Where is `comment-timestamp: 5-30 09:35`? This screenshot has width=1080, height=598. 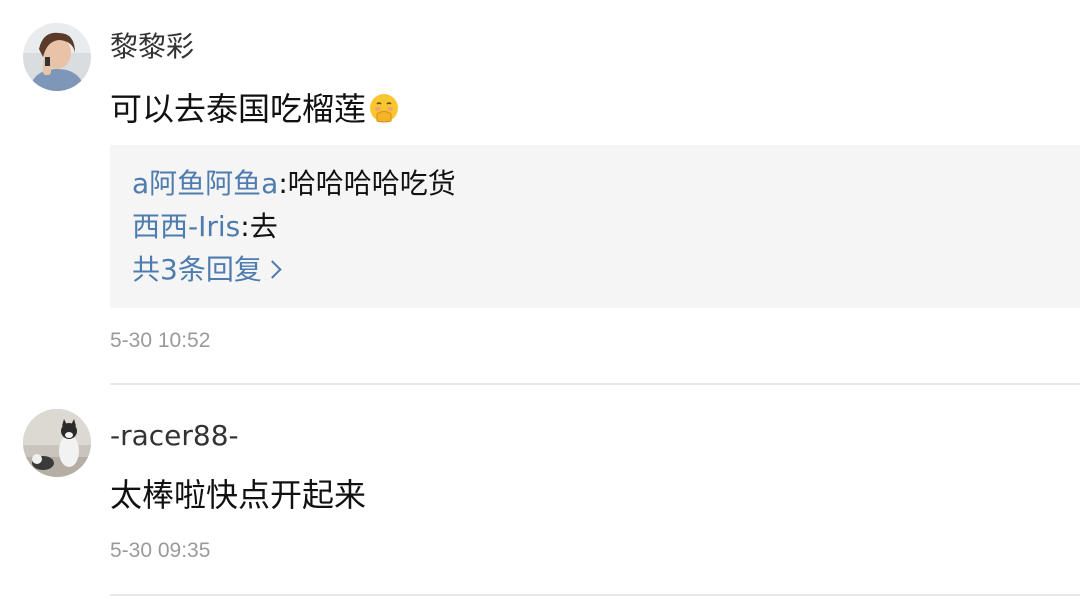
comment-timestamp: 5-30 09:35 is located at coordinates (160, 550).